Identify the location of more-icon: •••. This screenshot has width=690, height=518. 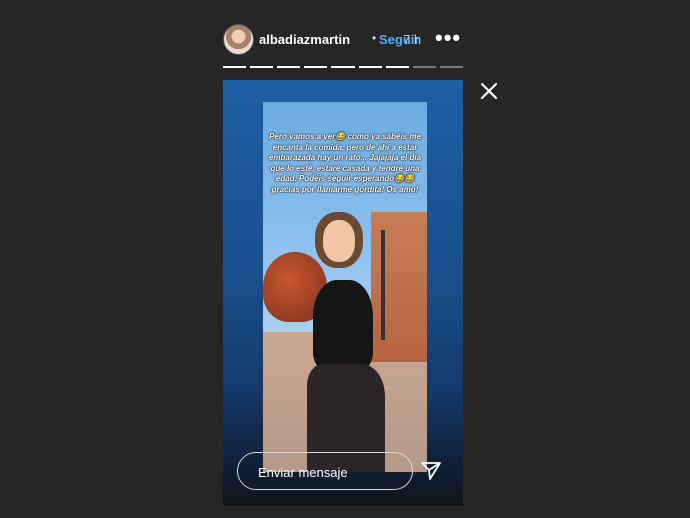
(448, 38).